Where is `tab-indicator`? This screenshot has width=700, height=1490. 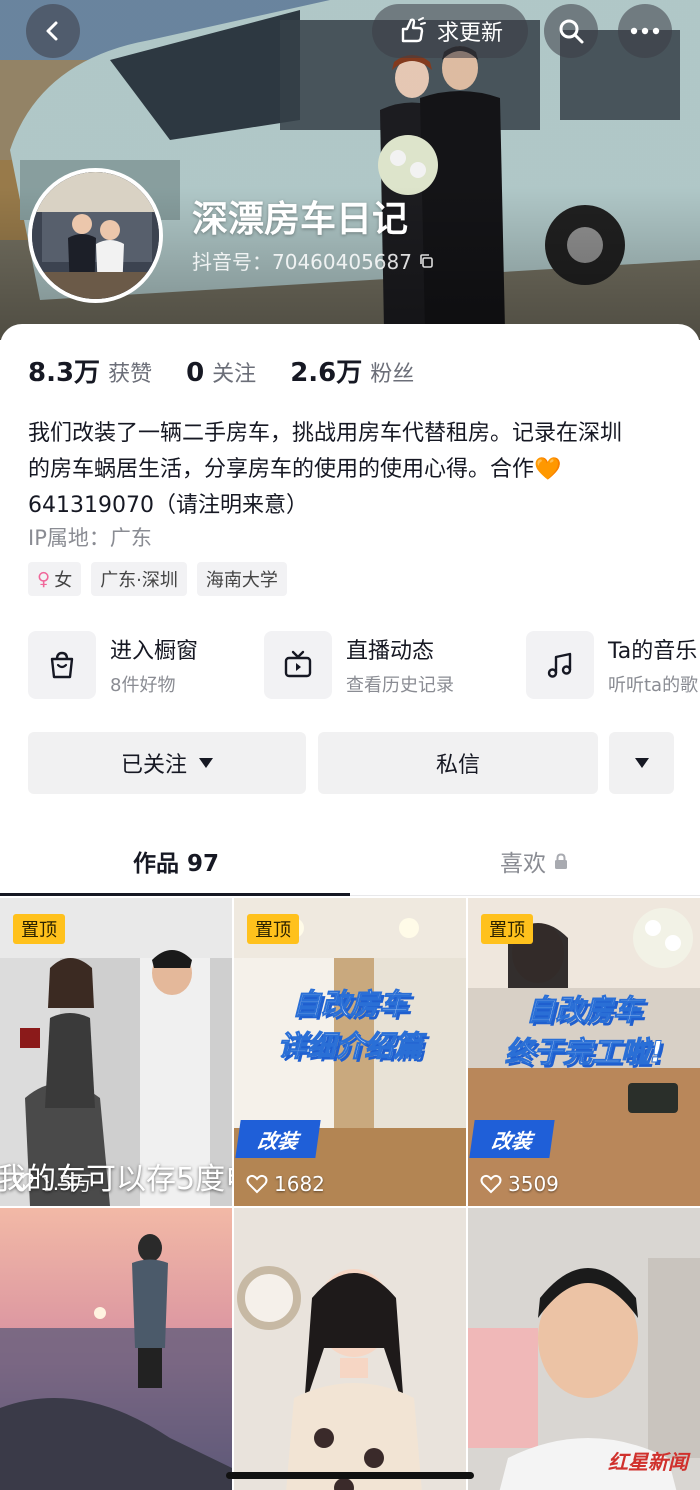
tab-indicator is located at coordinates (175, 894).